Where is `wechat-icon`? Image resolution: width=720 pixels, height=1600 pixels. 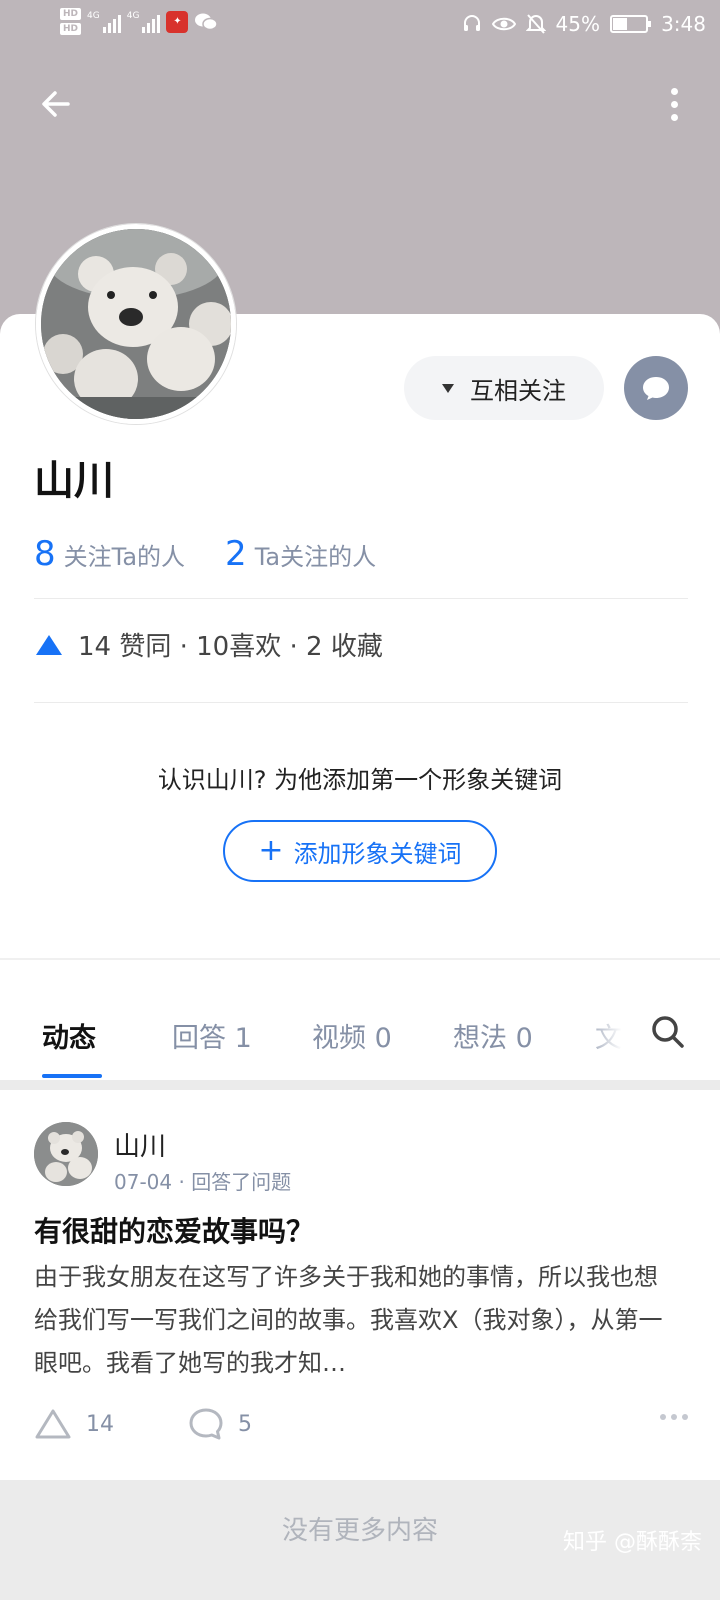
wechat-icon is located at coordinates (207, 21).